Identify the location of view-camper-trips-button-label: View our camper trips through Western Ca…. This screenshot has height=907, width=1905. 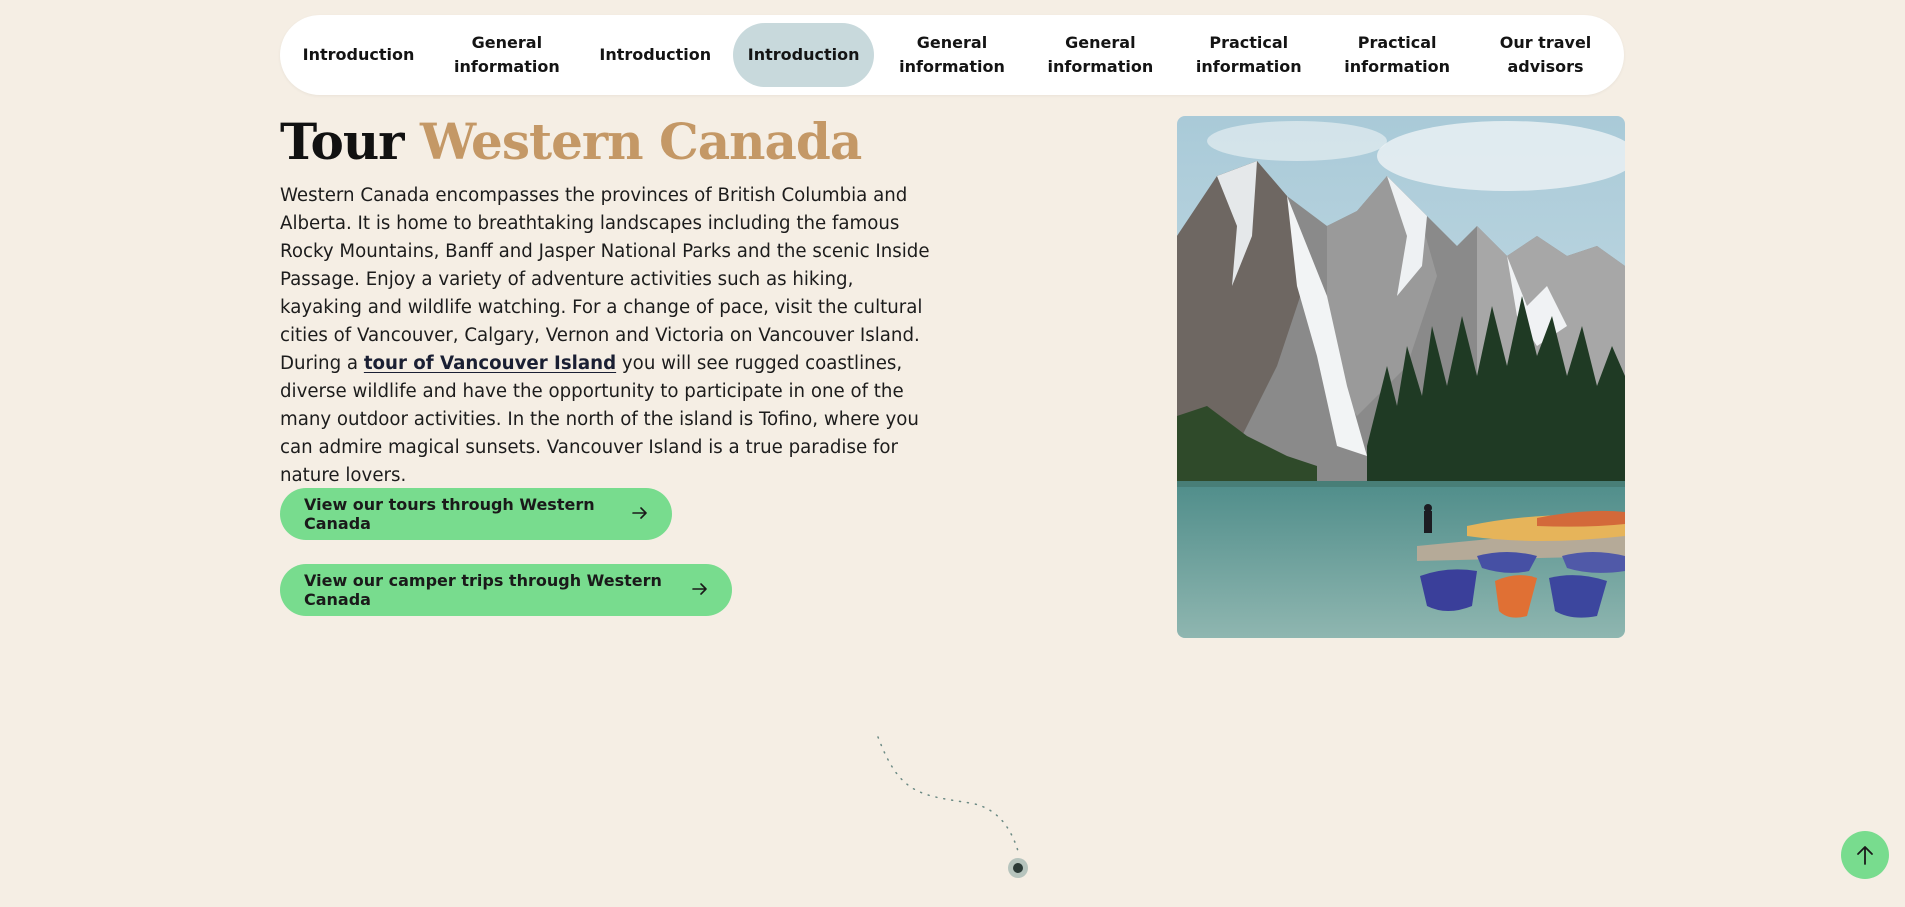
(483, 590).